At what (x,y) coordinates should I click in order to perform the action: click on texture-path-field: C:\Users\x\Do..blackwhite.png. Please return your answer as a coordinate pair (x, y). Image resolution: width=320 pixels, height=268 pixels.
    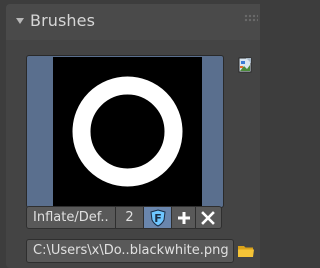
    Looking at the image, I should click on (130, 251).